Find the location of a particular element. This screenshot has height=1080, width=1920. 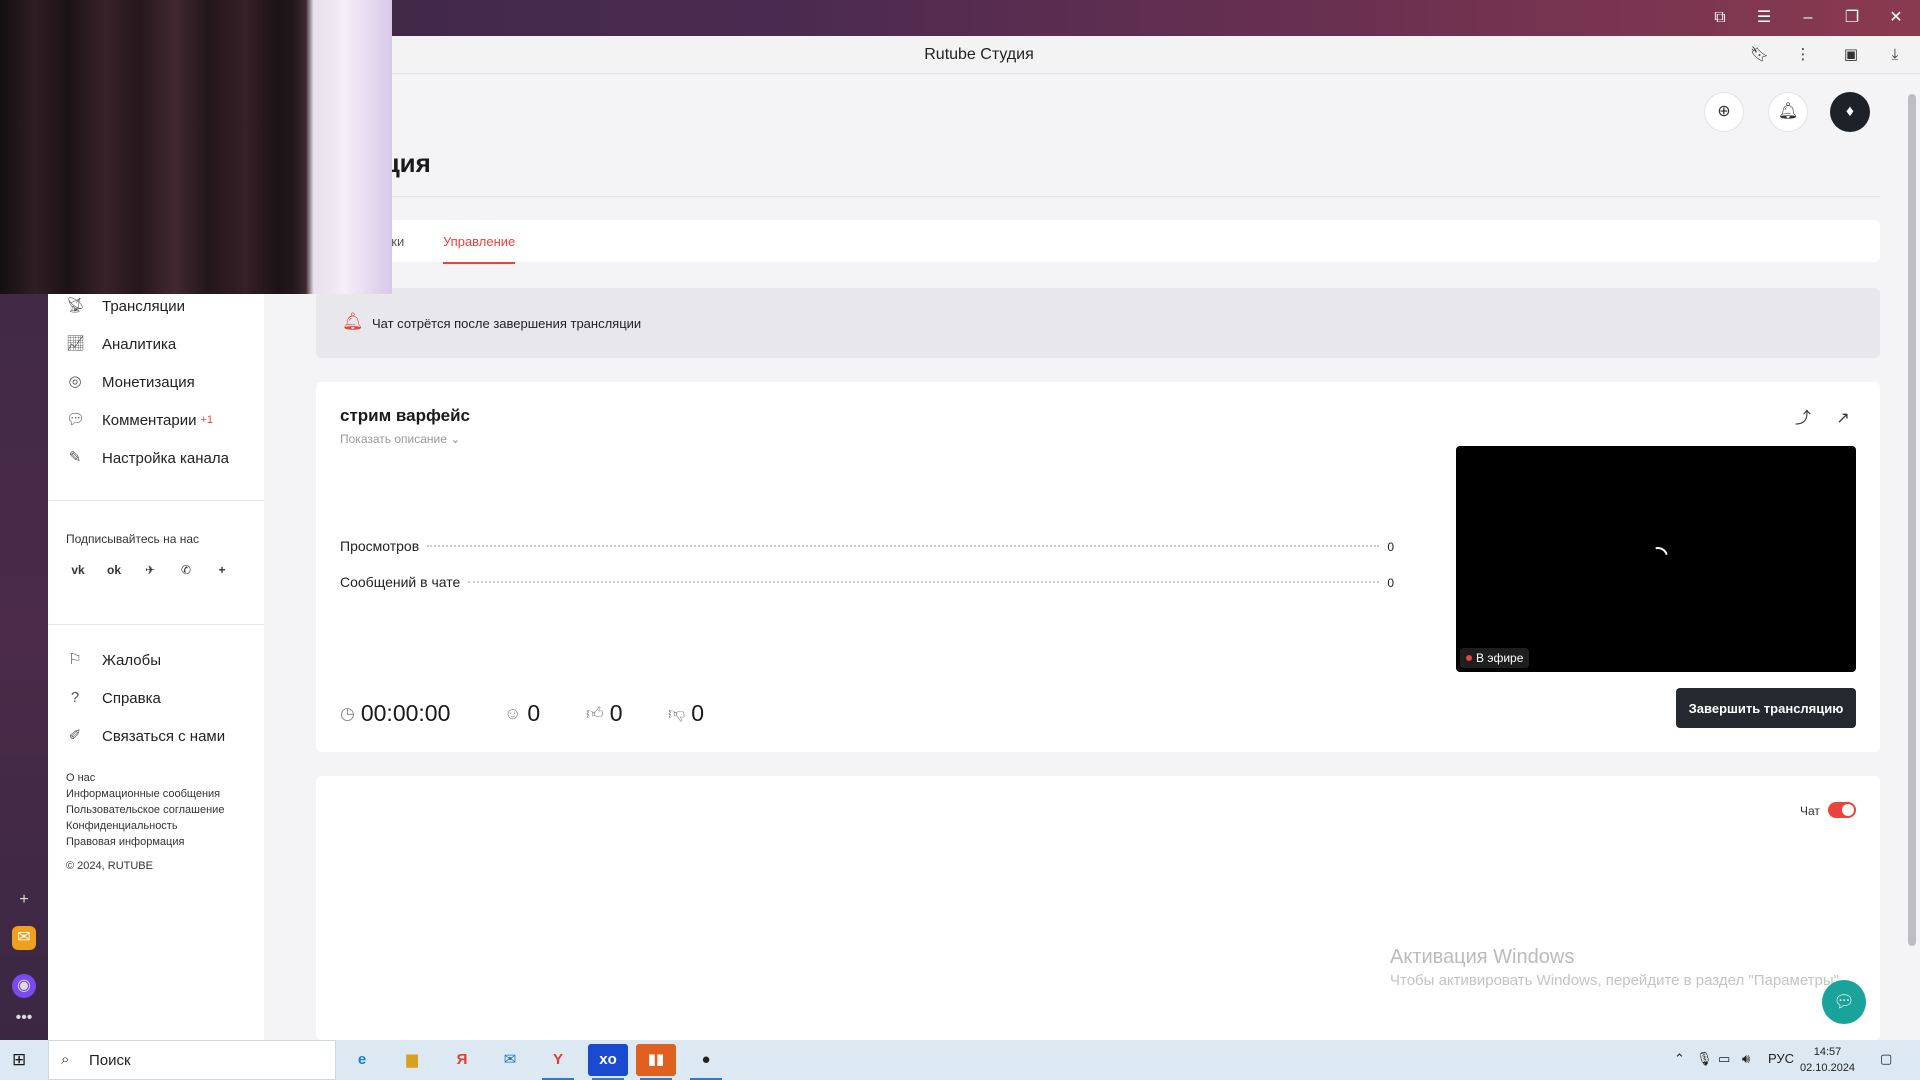

webcam-feed is located at coordinates (150, 147).